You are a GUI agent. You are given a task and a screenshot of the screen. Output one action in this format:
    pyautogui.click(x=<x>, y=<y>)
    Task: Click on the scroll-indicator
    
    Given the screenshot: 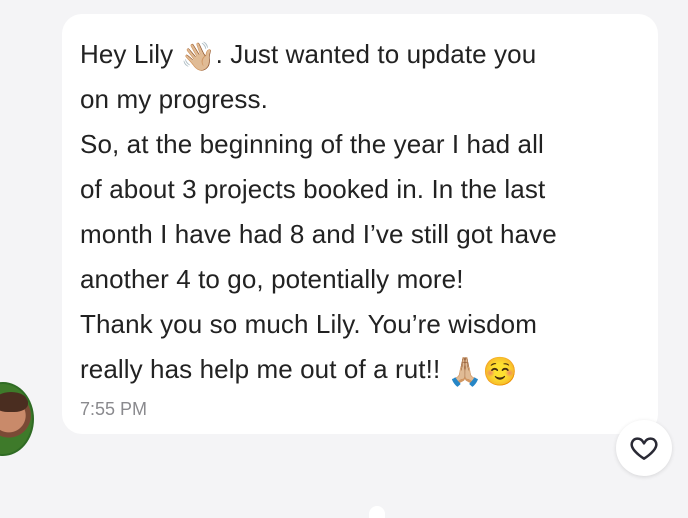 What is the action you would take?
    pyautogui.click(x=377, y=512)
    